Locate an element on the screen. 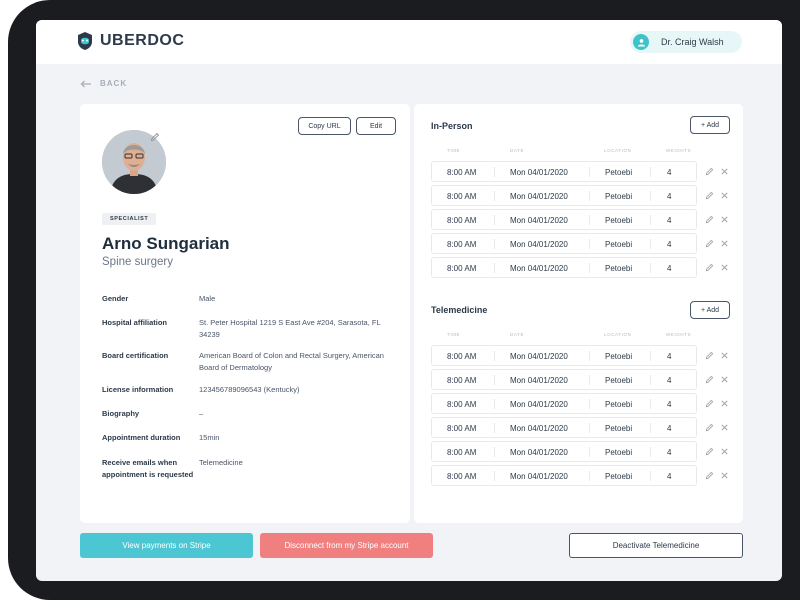 Image resolution: width=800 pixels, height=600 pixels. column-header: LOCATION is located at coordinates (618, 334).